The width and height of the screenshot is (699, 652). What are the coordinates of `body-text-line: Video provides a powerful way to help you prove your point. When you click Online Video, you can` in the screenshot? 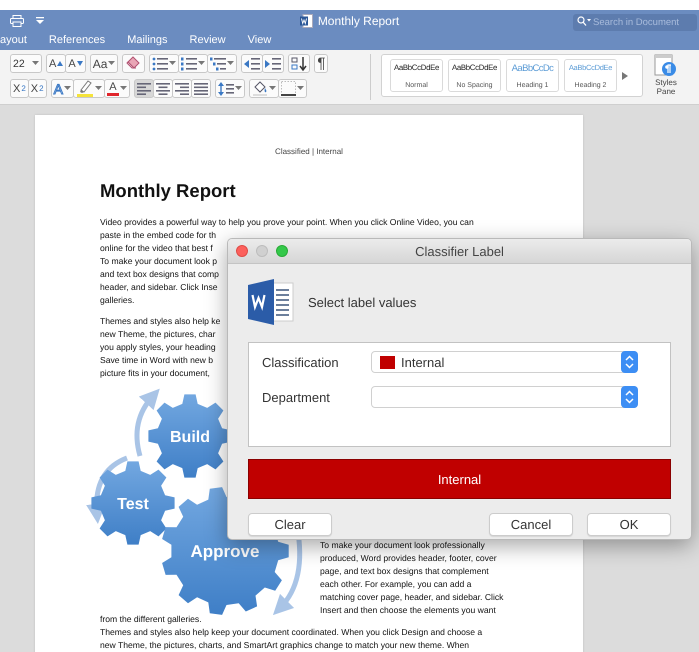 It's located at (287, 222).